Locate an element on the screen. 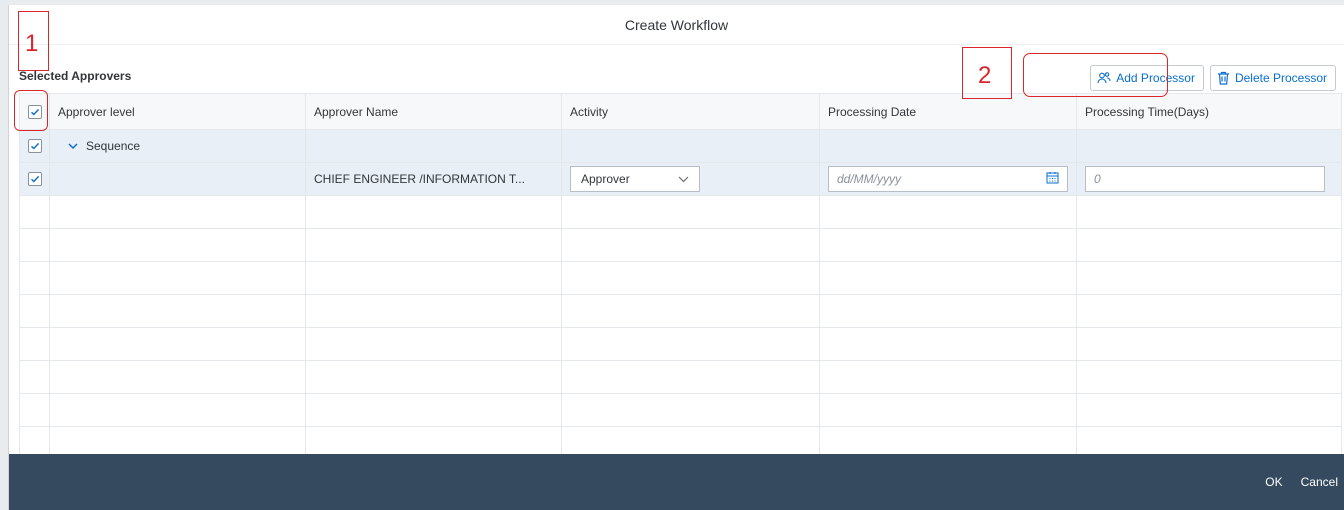  annotation-number-2: 2 is located at coordinates (985, 75).